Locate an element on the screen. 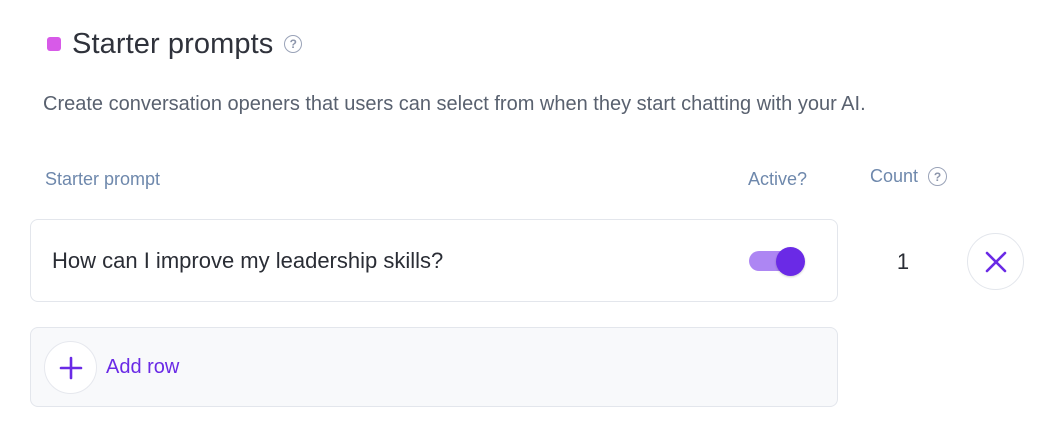 The width and height of the screenshot is (1049, 437). section-title: Starter prompts is located at coordinates (173, 43).